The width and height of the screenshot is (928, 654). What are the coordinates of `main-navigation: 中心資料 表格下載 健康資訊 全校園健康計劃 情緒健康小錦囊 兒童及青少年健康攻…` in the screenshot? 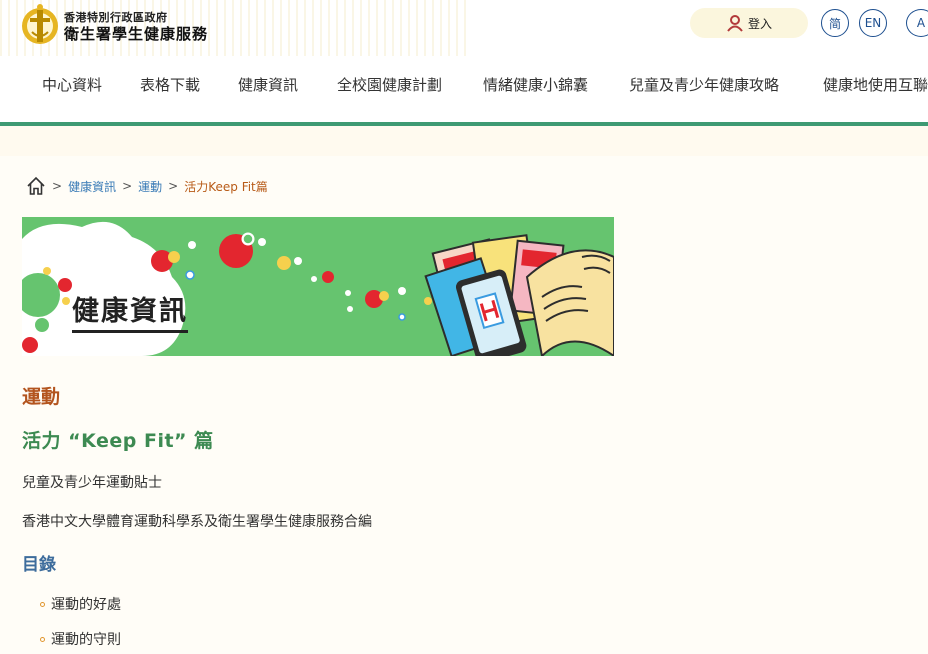 It's located at (464, 89).